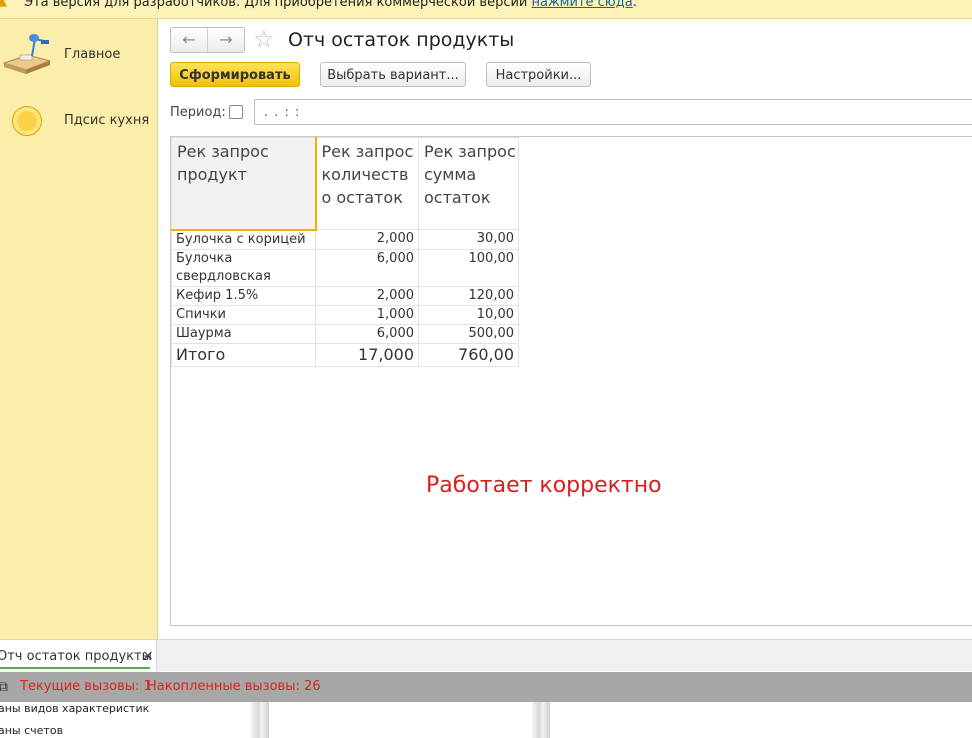 The image size is (972, 738). What do you see at coordinates (367, 314) in the screenshot?
I see `cell-quantity: 1,000` at bounding box center [367, 314].